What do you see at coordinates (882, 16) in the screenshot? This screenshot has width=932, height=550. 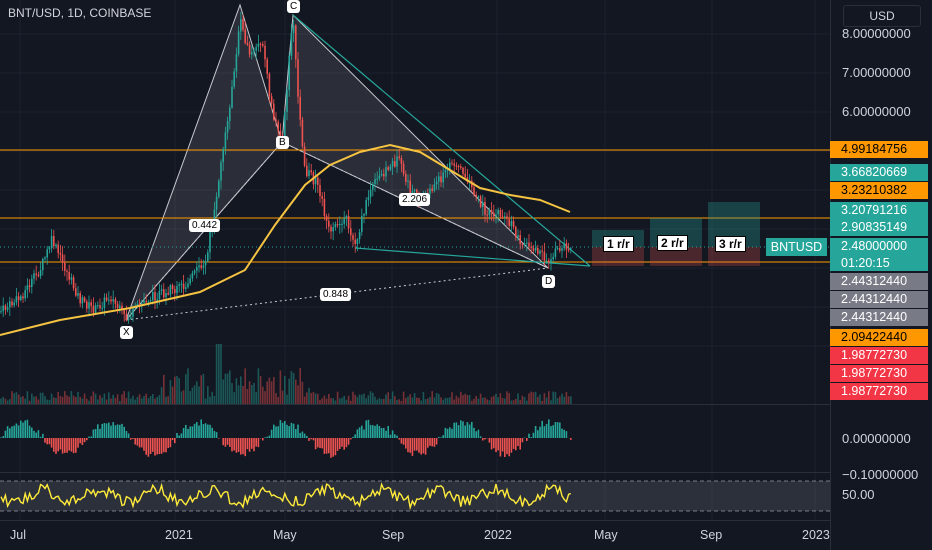 I see `currency-button: USD` at bounding box center [882, 16].